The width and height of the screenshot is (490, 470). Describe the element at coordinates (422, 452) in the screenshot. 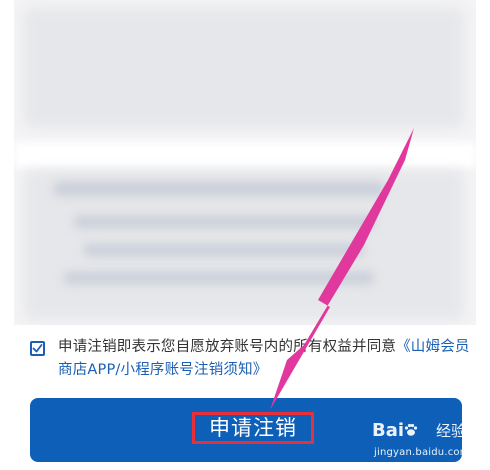

I see `watermark-url: jingyan.baidu.com` at that location.